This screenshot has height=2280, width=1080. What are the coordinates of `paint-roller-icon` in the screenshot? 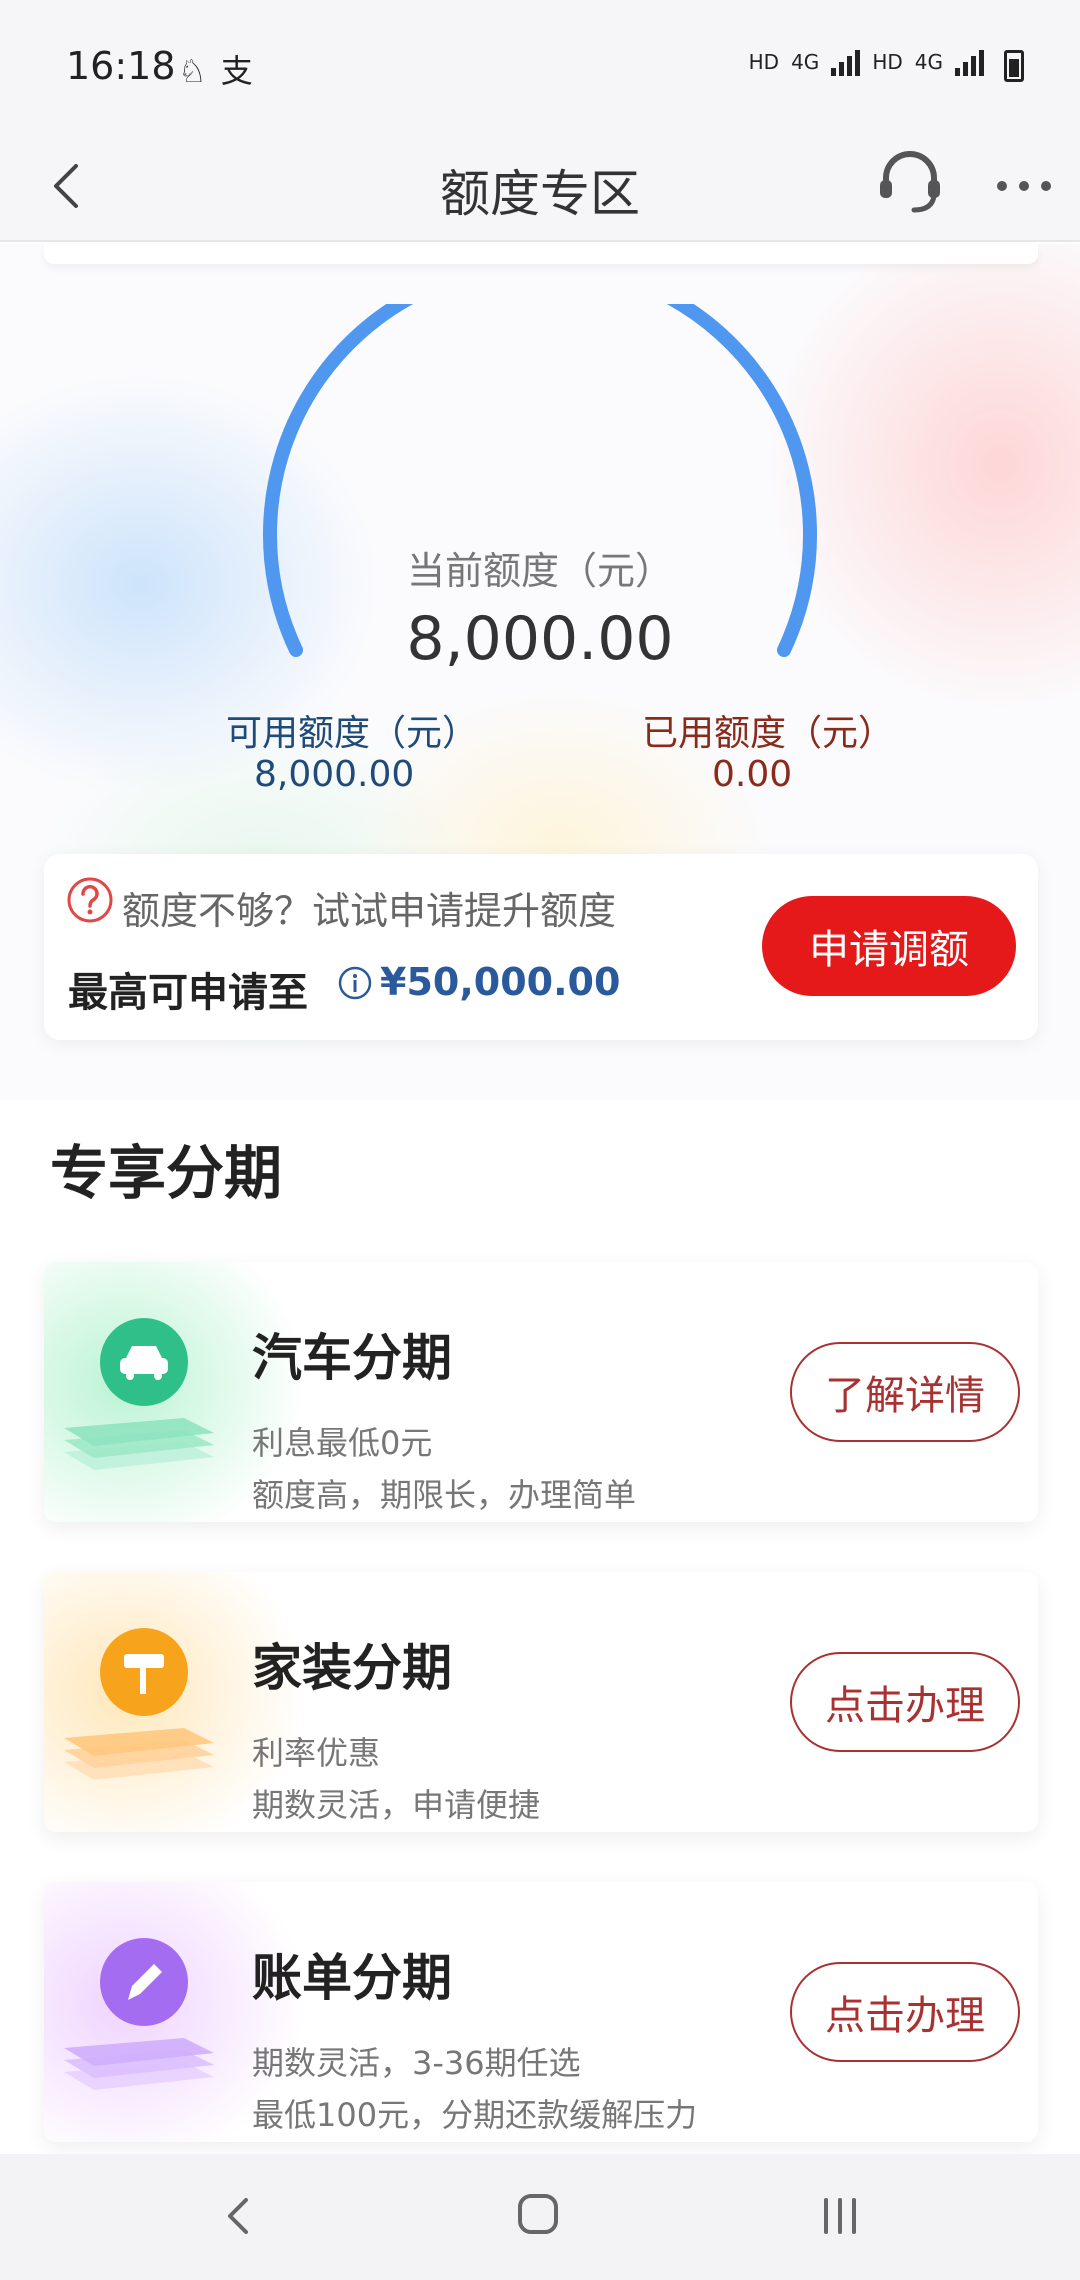 It's located at (139, 1704).